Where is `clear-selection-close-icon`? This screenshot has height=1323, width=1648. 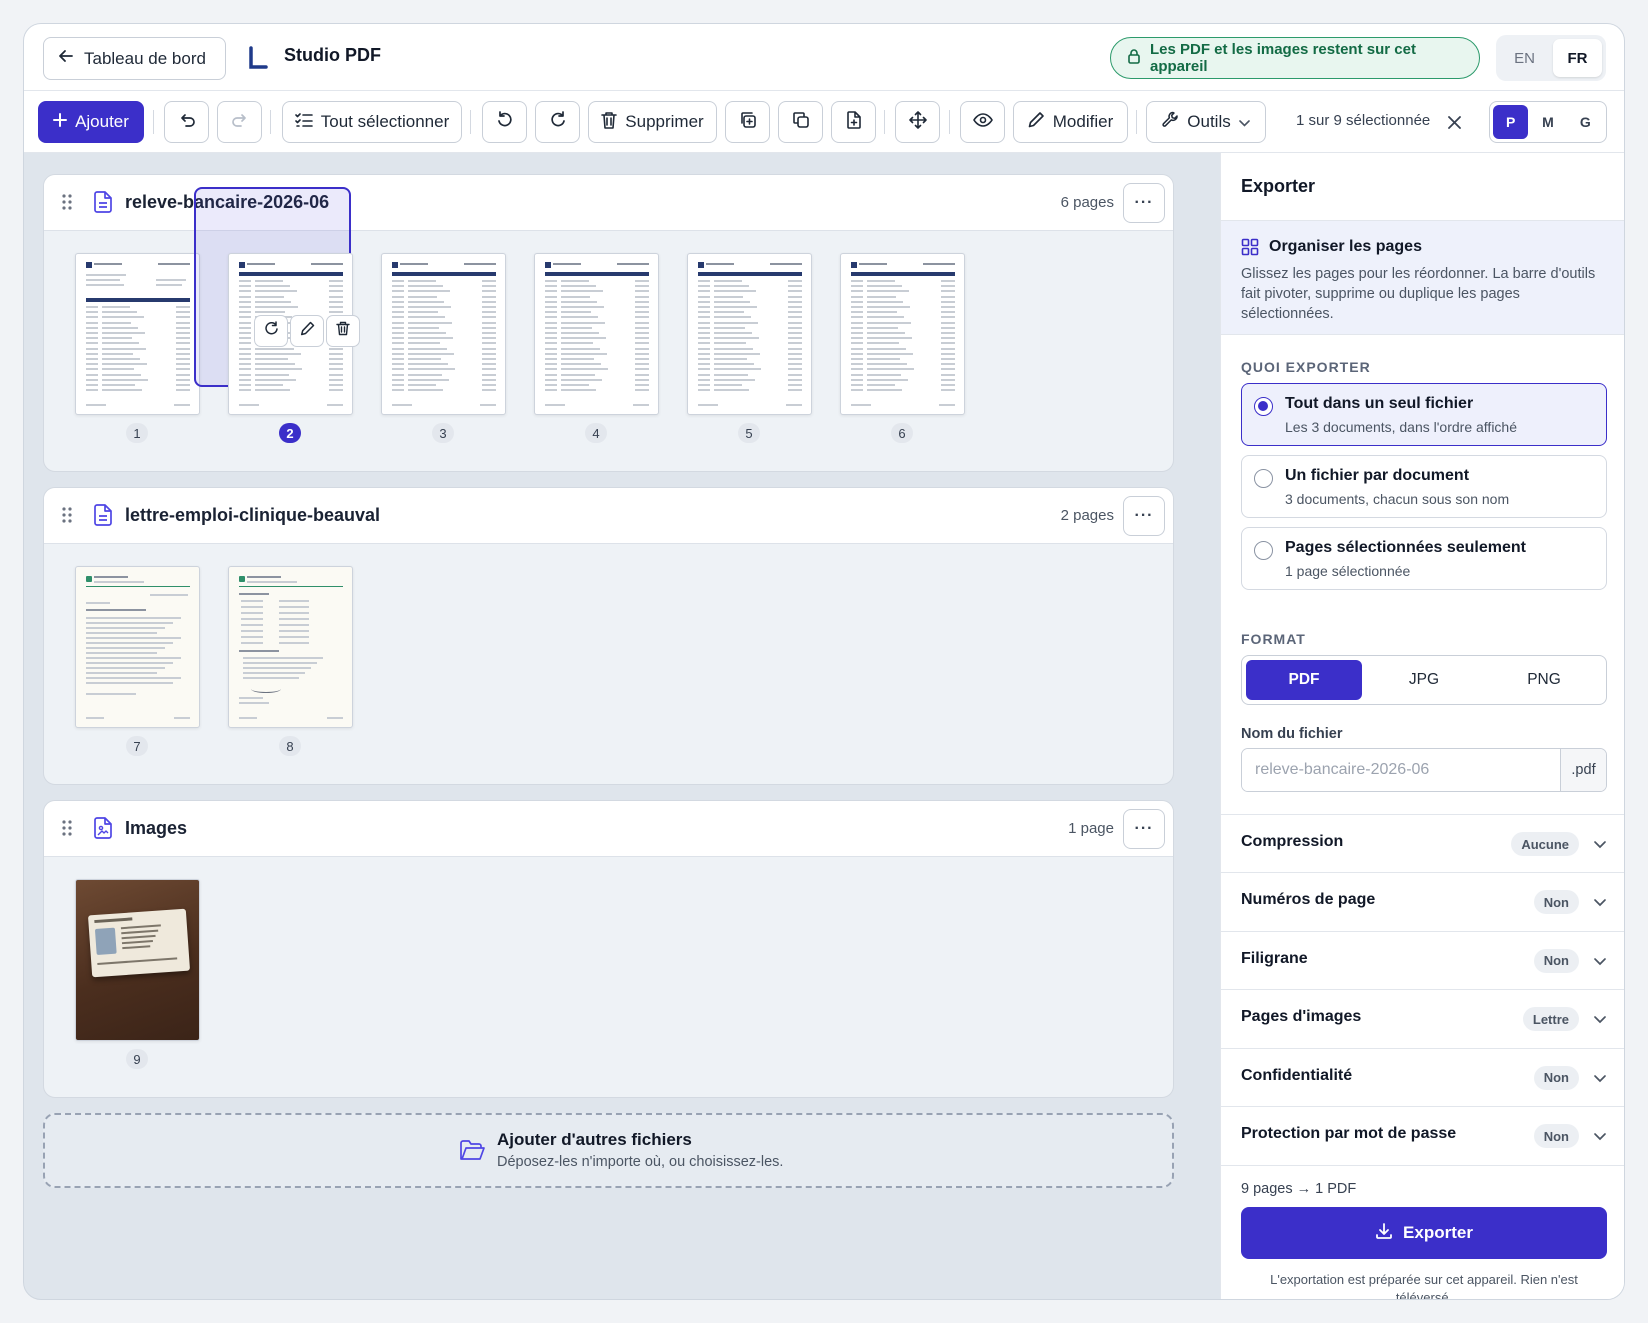
clear-selection-close-icon is located at coordinates (1454, 122).